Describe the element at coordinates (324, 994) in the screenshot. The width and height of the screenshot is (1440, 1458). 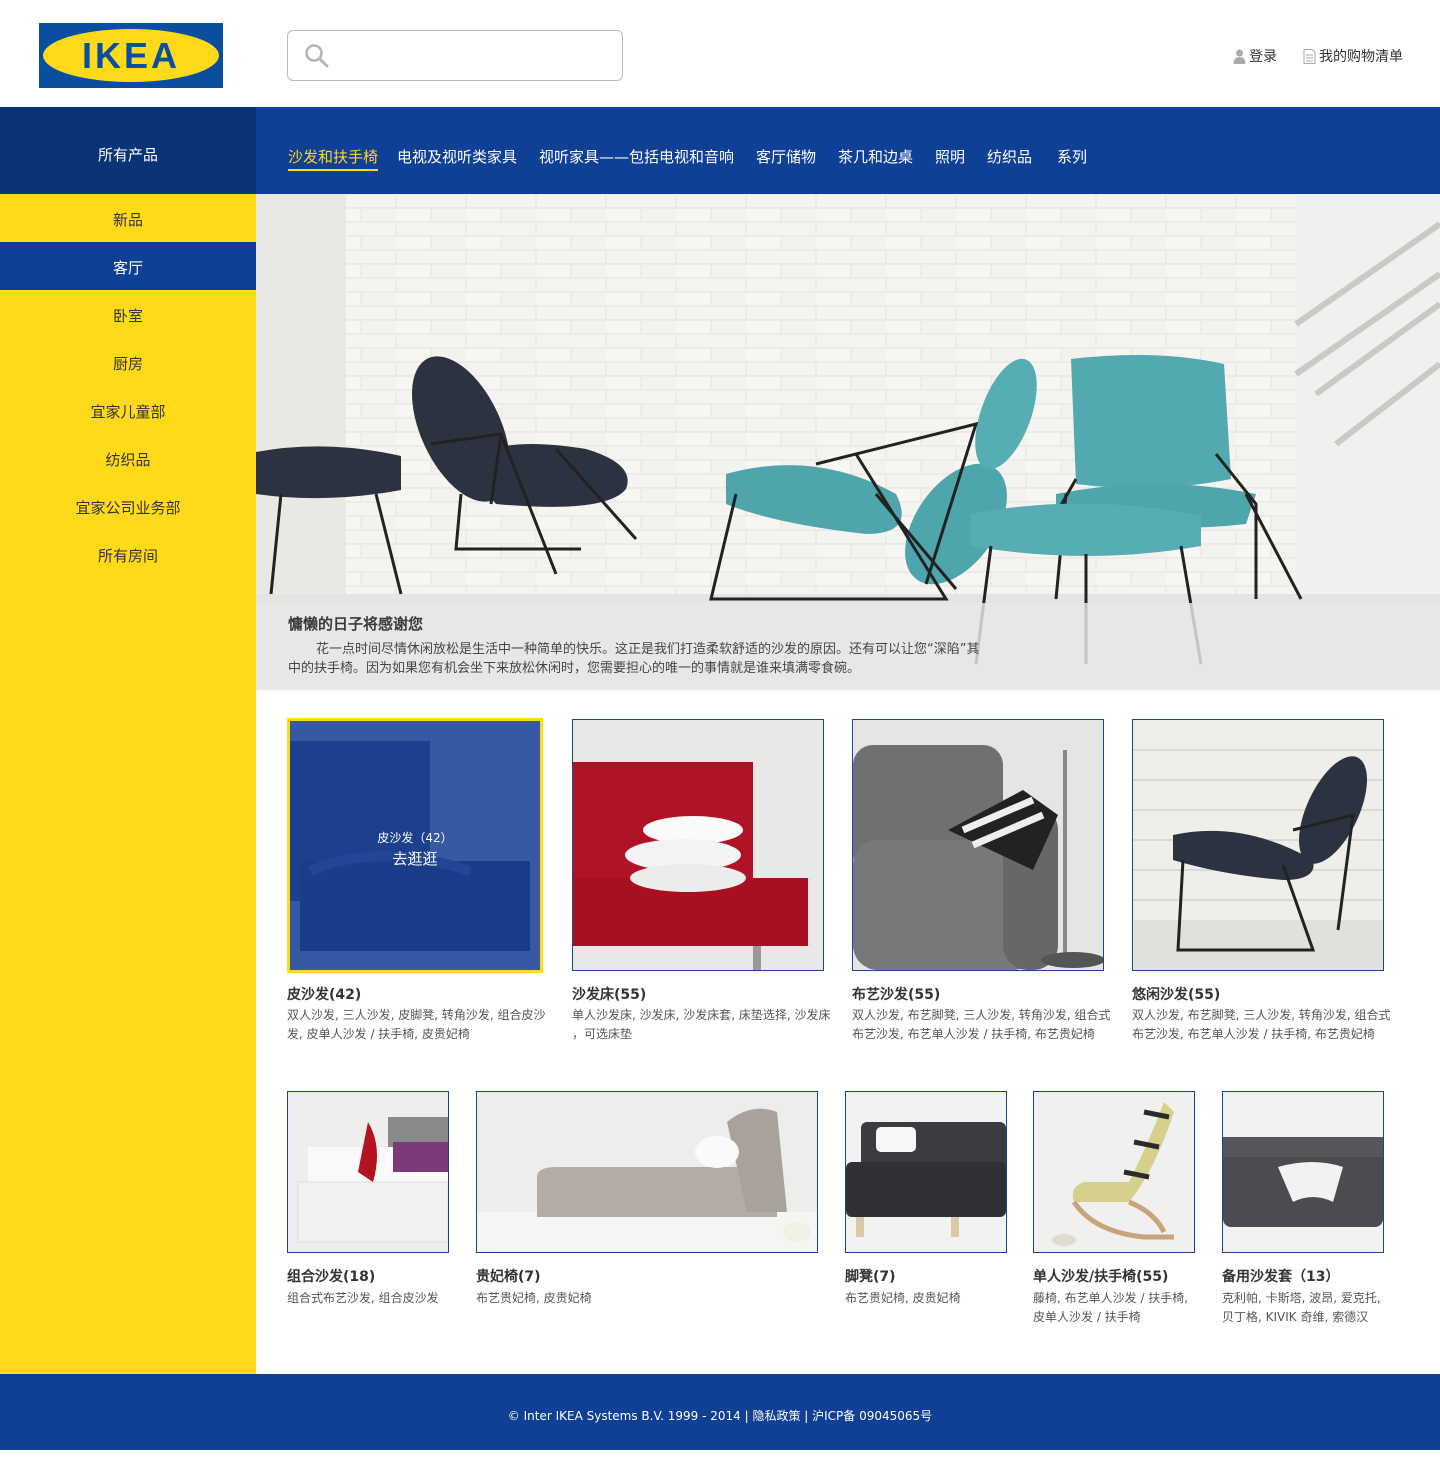
I see `product-title: 皮沙发(42)` at that location.